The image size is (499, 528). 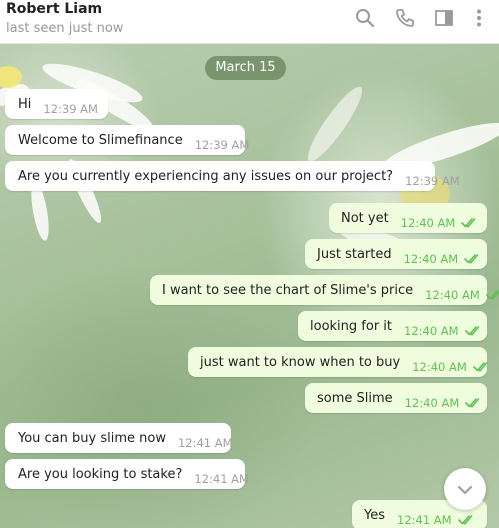 I want to click on outgoing-message: looking for it 12:40 AM, so click(x=392, y=326).